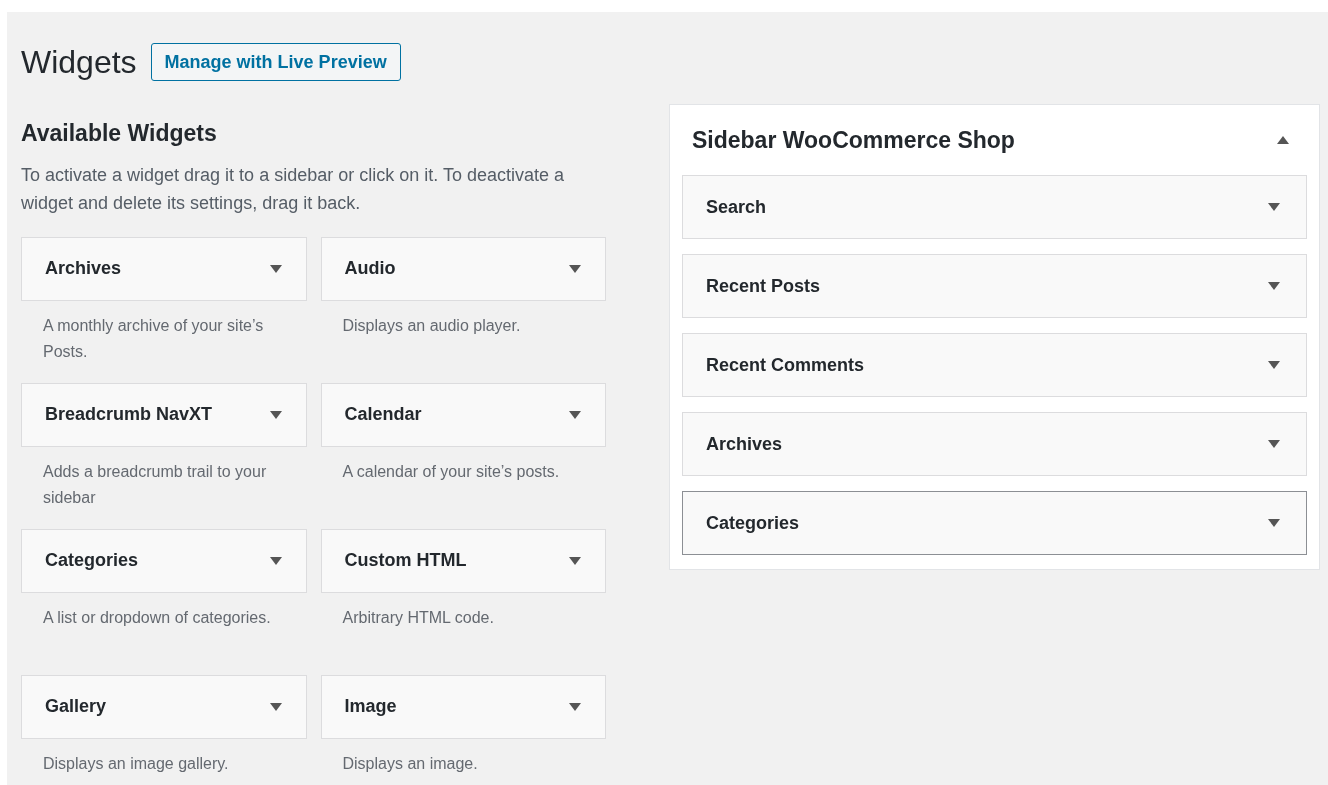 This screenshot has width=1328, height=785. I want to click on widget-description: Adds a breadcrumb trail to your sidebar, so click(155, 484).